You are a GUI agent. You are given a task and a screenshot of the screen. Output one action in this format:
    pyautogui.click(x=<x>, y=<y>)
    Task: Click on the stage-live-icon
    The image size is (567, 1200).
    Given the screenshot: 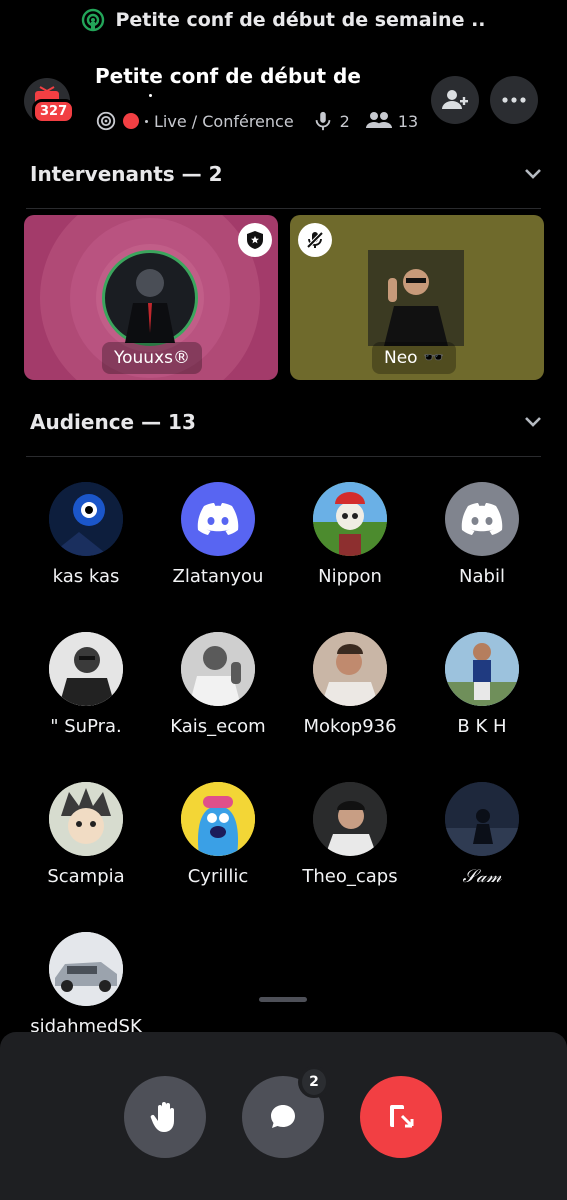 What is the action you would take?
    pyautogui.click(x=106, y=121)
    